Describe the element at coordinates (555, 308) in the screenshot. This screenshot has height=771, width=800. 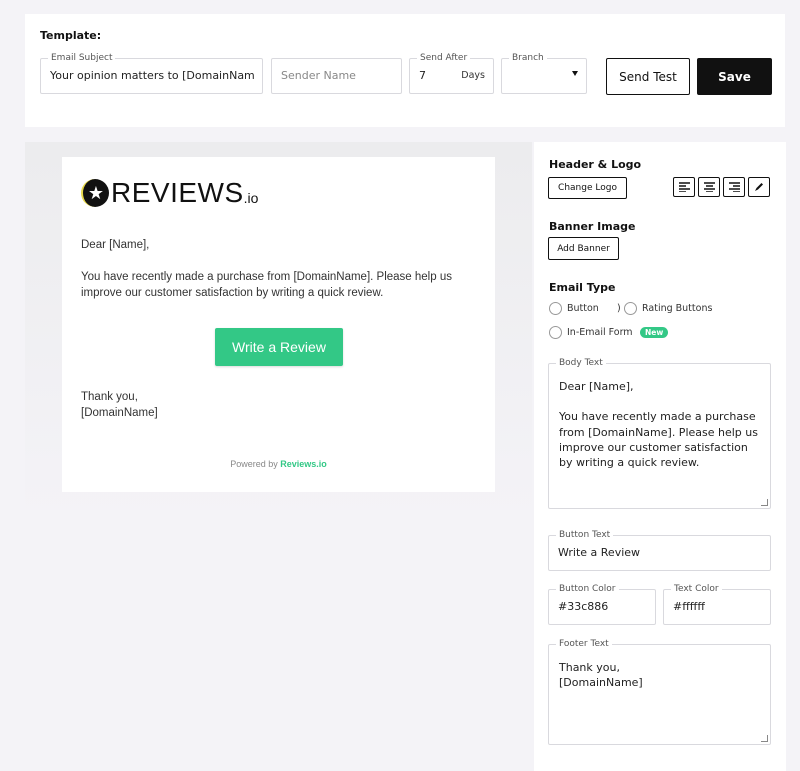
I see `radio-button` at that location.